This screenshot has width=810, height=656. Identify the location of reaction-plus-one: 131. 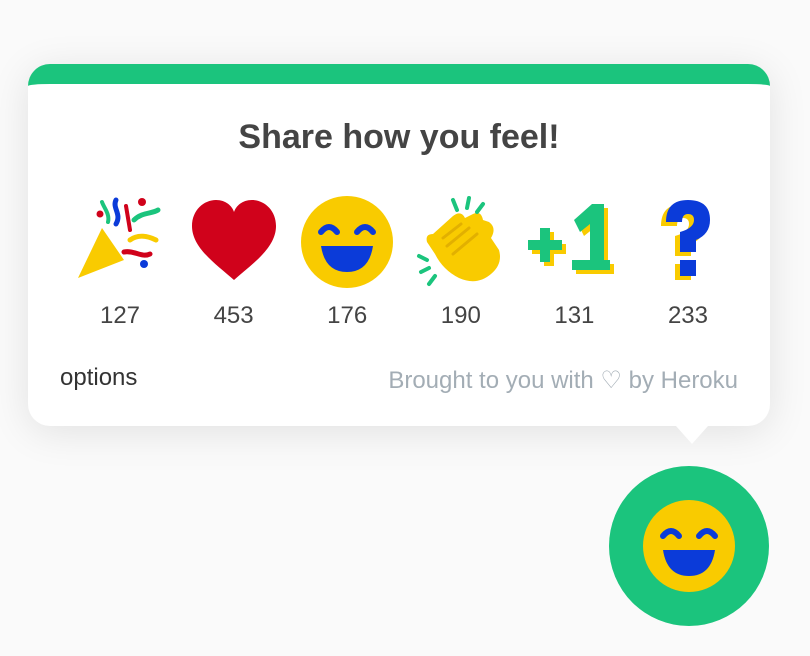
(574, 264).